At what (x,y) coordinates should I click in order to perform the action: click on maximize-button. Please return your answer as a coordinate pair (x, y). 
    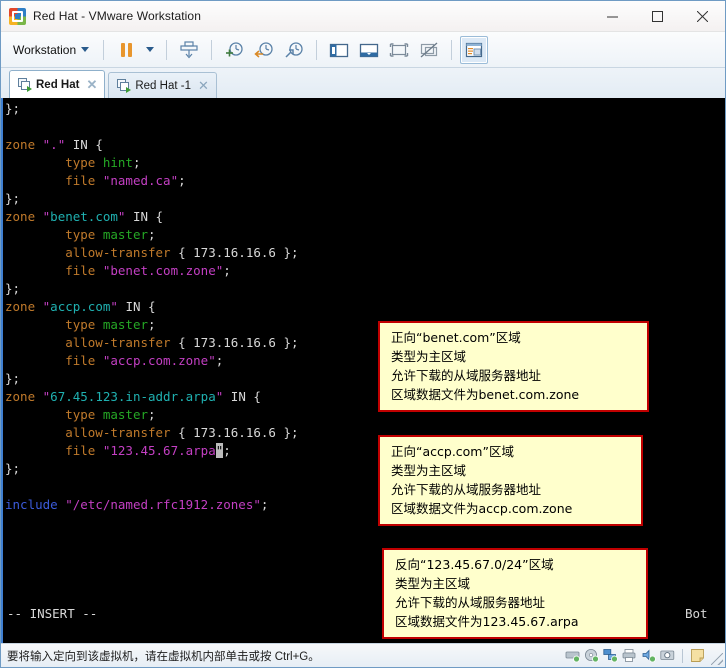
    Looking at the image, I should click on (657, 16).